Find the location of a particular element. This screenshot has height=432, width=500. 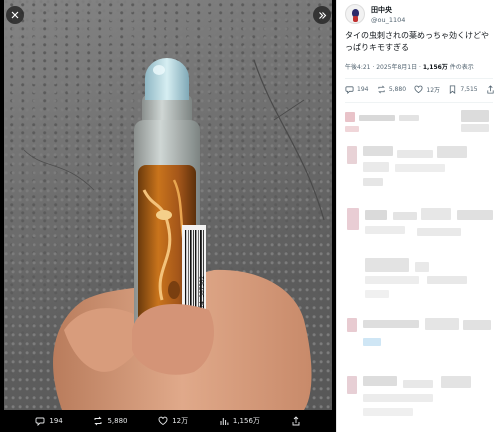

repost-count: 5,880 is located at coordinates (397, 89).